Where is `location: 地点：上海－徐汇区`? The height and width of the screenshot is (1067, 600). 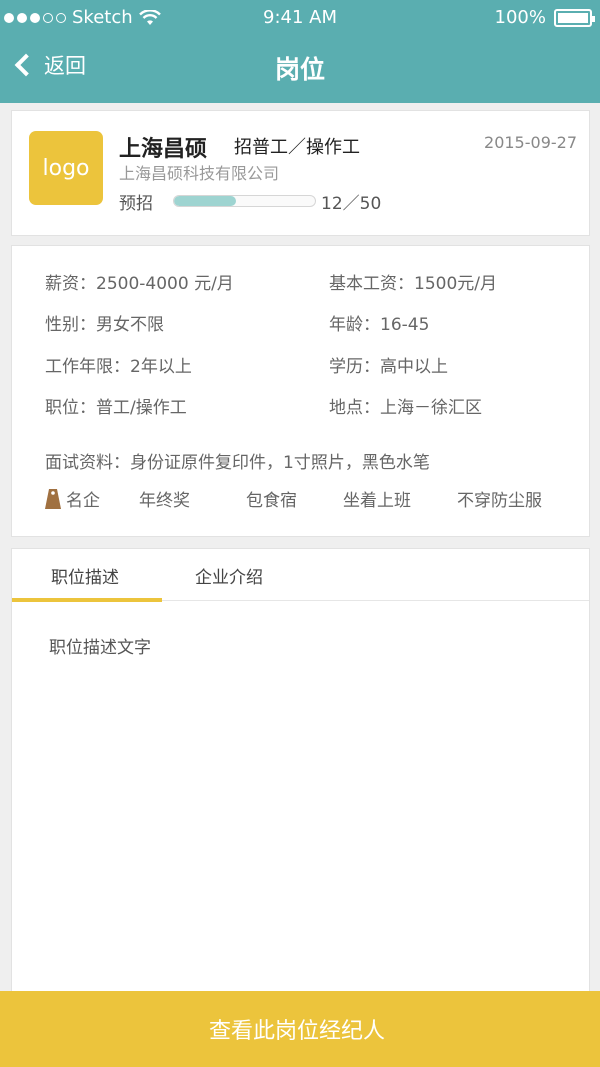 location: 地点：上海－徐汇区 is located at coordinates (405, 408).